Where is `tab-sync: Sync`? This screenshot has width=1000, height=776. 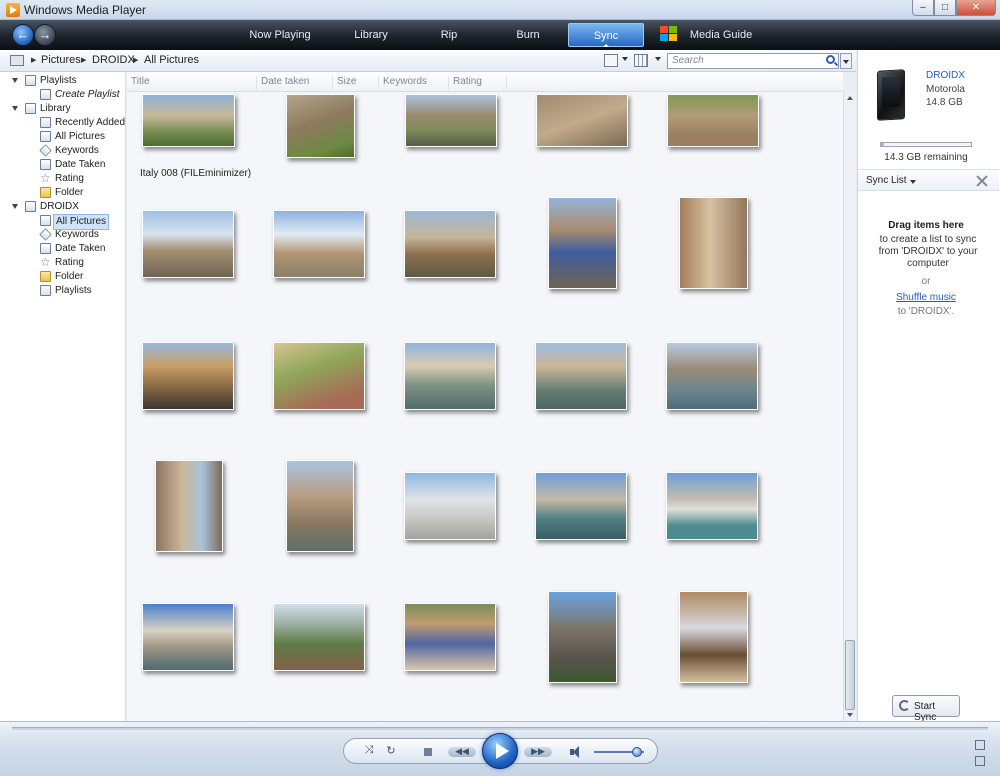
tab-sync: Sync is located at coordinates (606, 35).